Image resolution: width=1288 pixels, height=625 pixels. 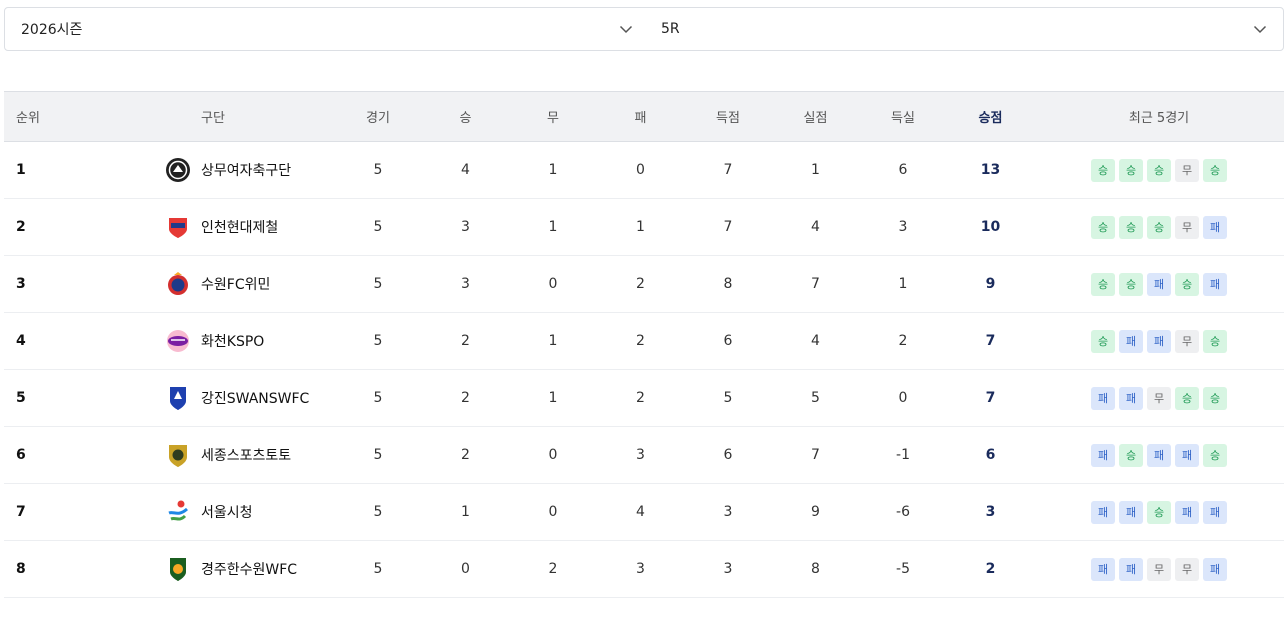 What do you see at coordinates (325, 29) in the screenshot?
I see `season-select: 2026시즌` at bounding box center [325, 29].